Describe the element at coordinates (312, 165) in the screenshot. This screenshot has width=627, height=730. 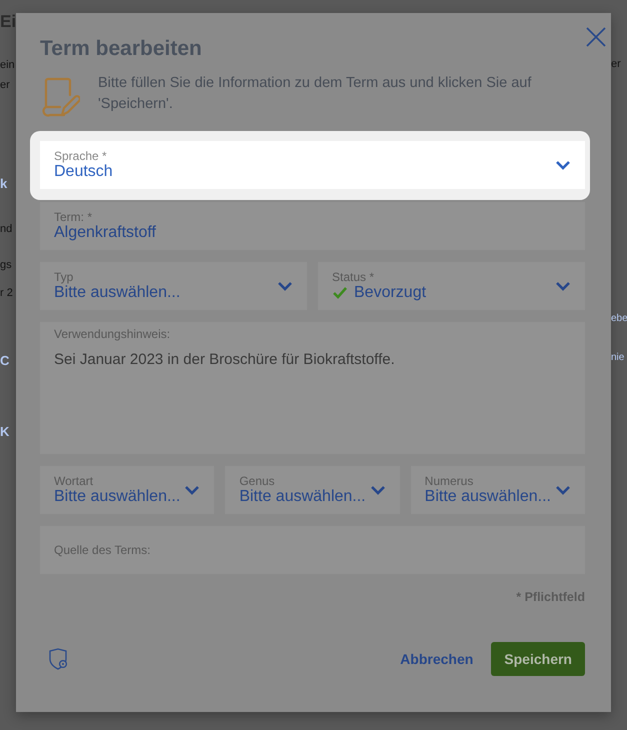
I see `dropdown-field: Sprache * Deutsch` at that location.